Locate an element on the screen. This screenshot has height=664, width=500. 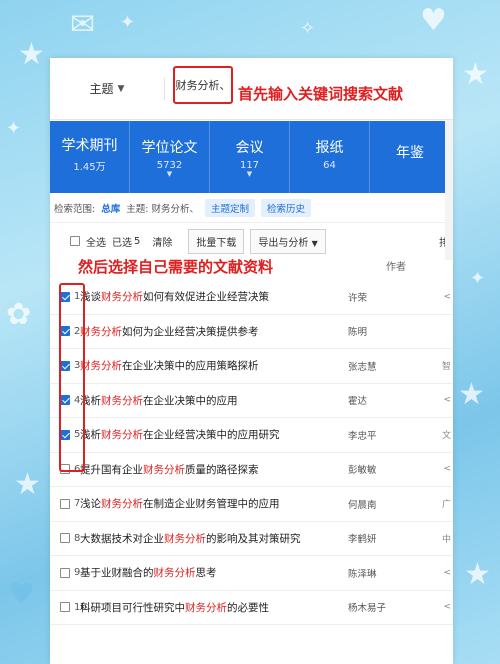
result-title-link: 科研项目可行性研究中财务分析的必要性 is located at coordinates (213, 607).